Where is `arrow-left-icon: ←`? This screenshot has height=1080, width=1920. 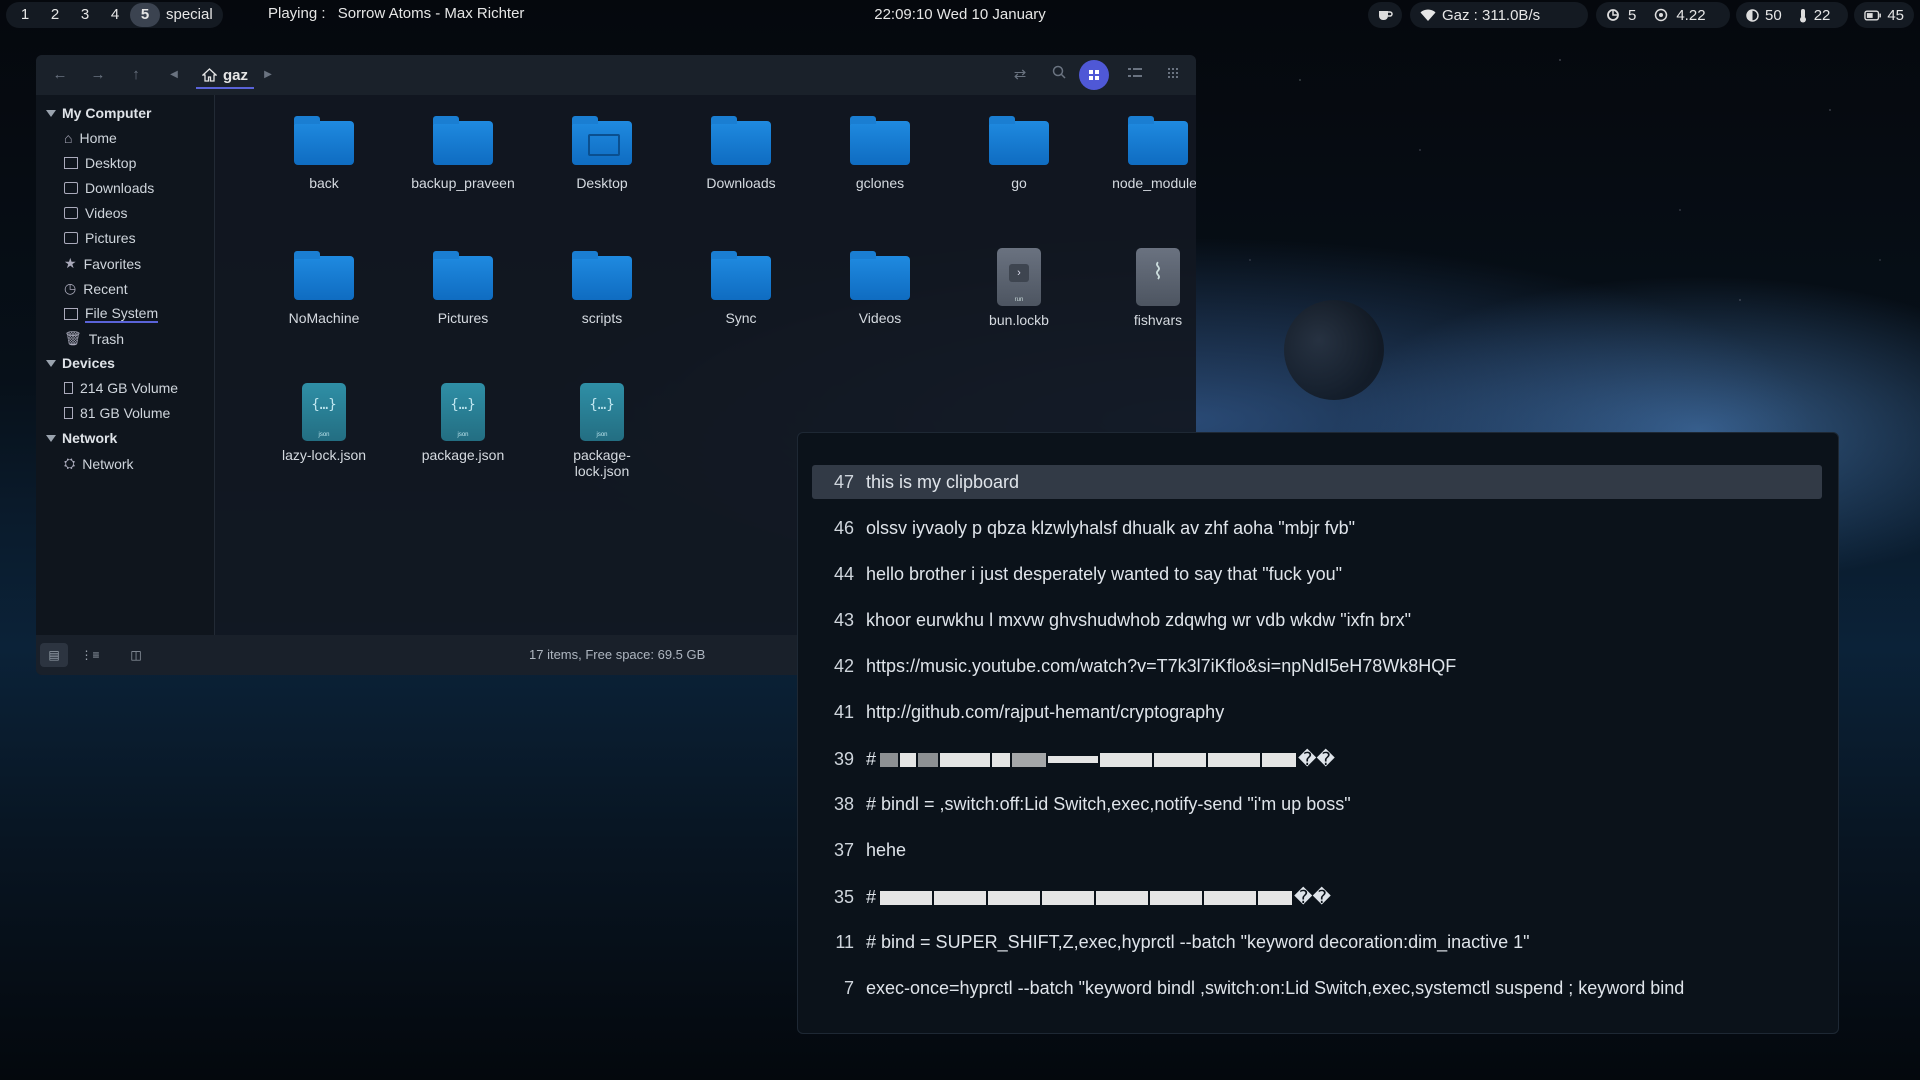
arrow-left-icon: ← is located at coordinates (60, 74).